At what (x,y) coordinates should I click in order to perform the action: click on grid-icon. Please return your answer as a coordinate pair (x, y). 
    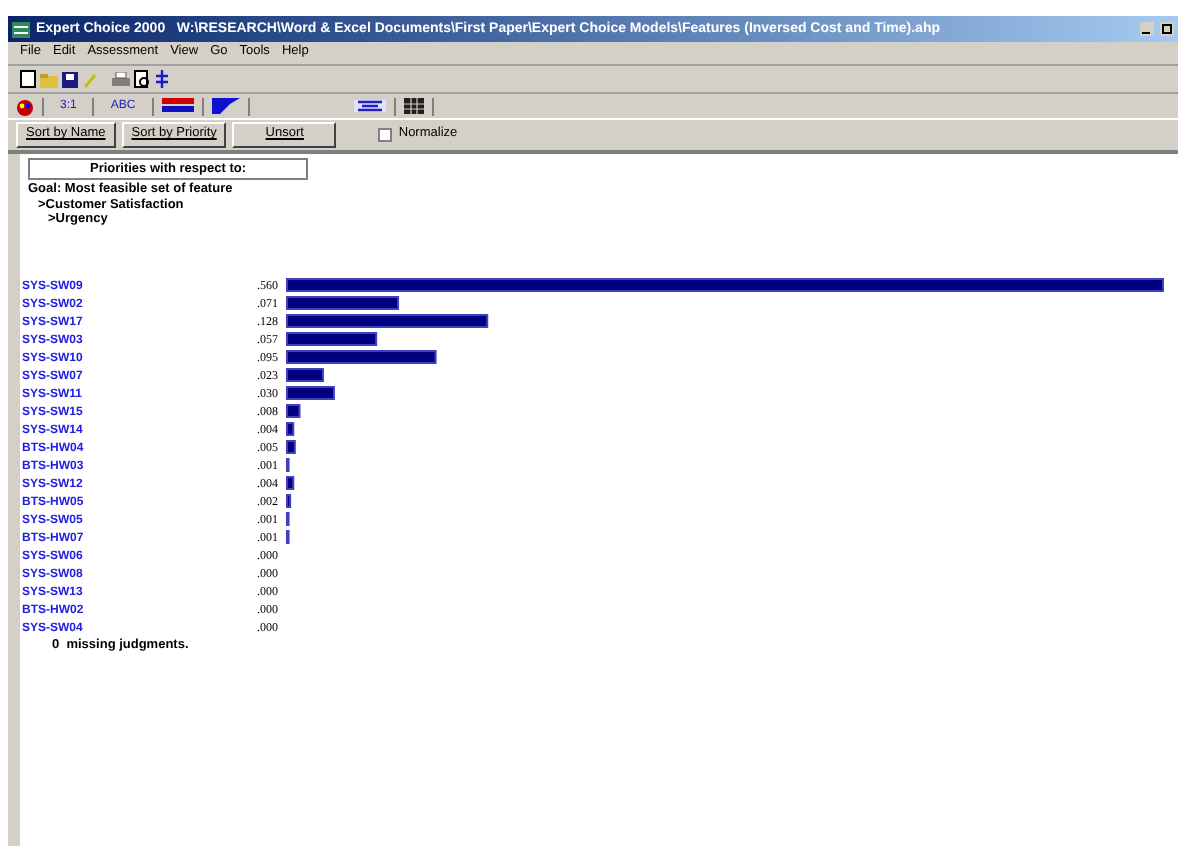
    Looking at the image, I should click on (413, 106).